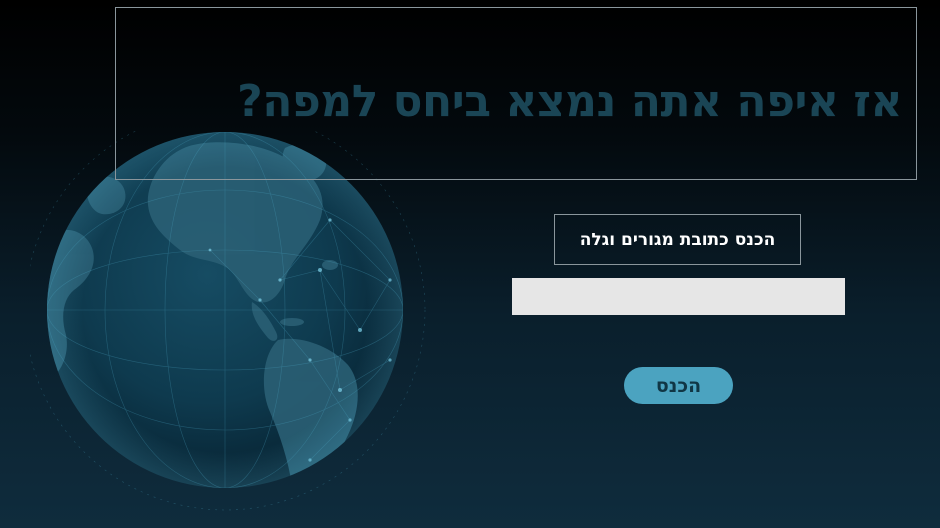 This screenshot has width=940, height=528. Describe the element at coordinates (678, 385) in the screenshot. I see `enter-button: הכנס` at that location.